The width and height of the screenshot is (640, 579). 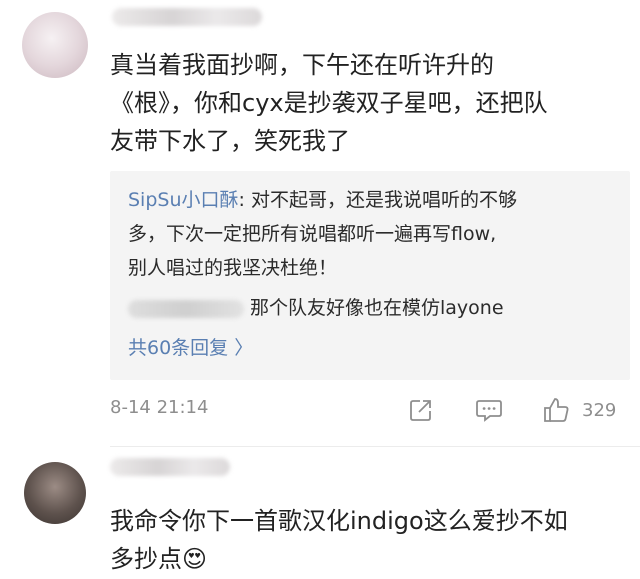 I want to click on share-button, so click(x=421, y=410).